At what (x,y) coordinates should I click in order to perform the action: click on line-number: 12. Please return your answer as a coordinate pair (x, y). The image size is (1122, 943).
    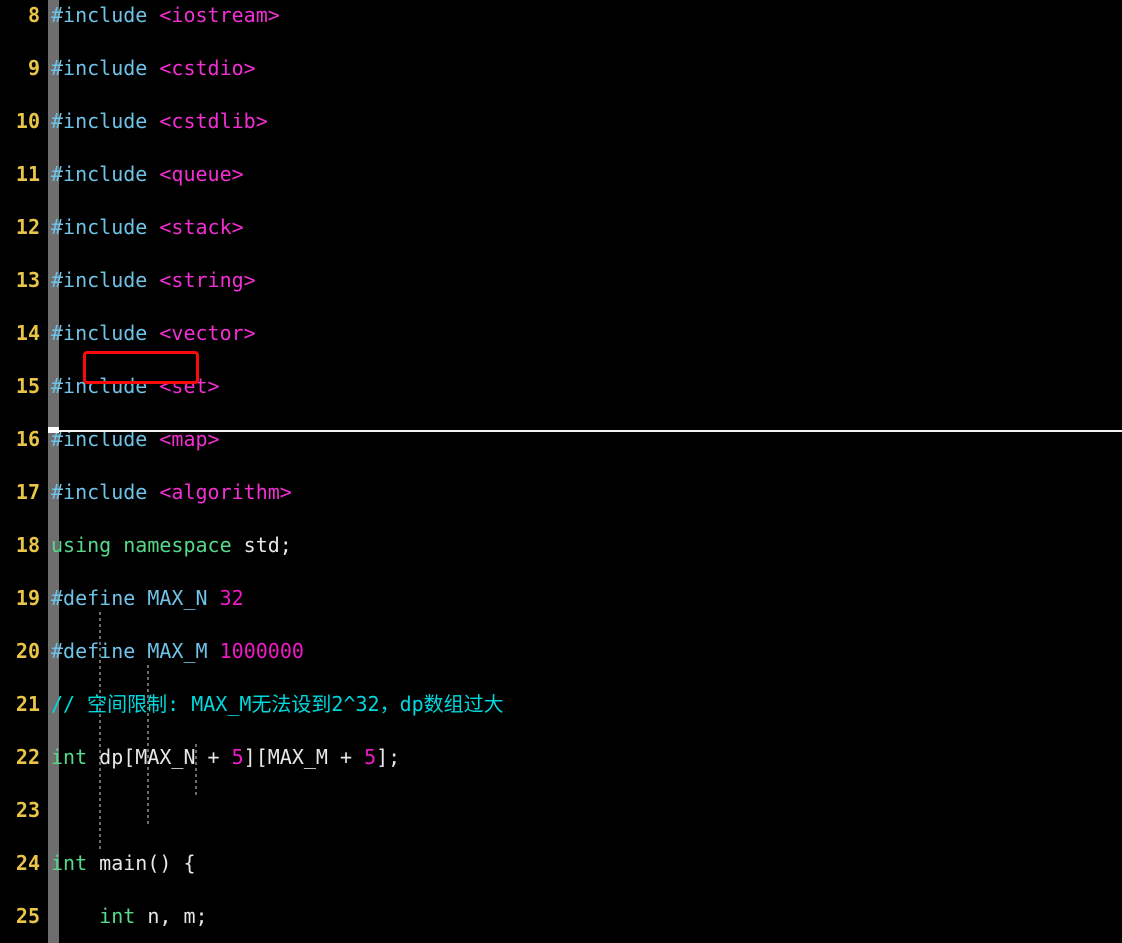
    Looking at the image, I should click on (27, 227).